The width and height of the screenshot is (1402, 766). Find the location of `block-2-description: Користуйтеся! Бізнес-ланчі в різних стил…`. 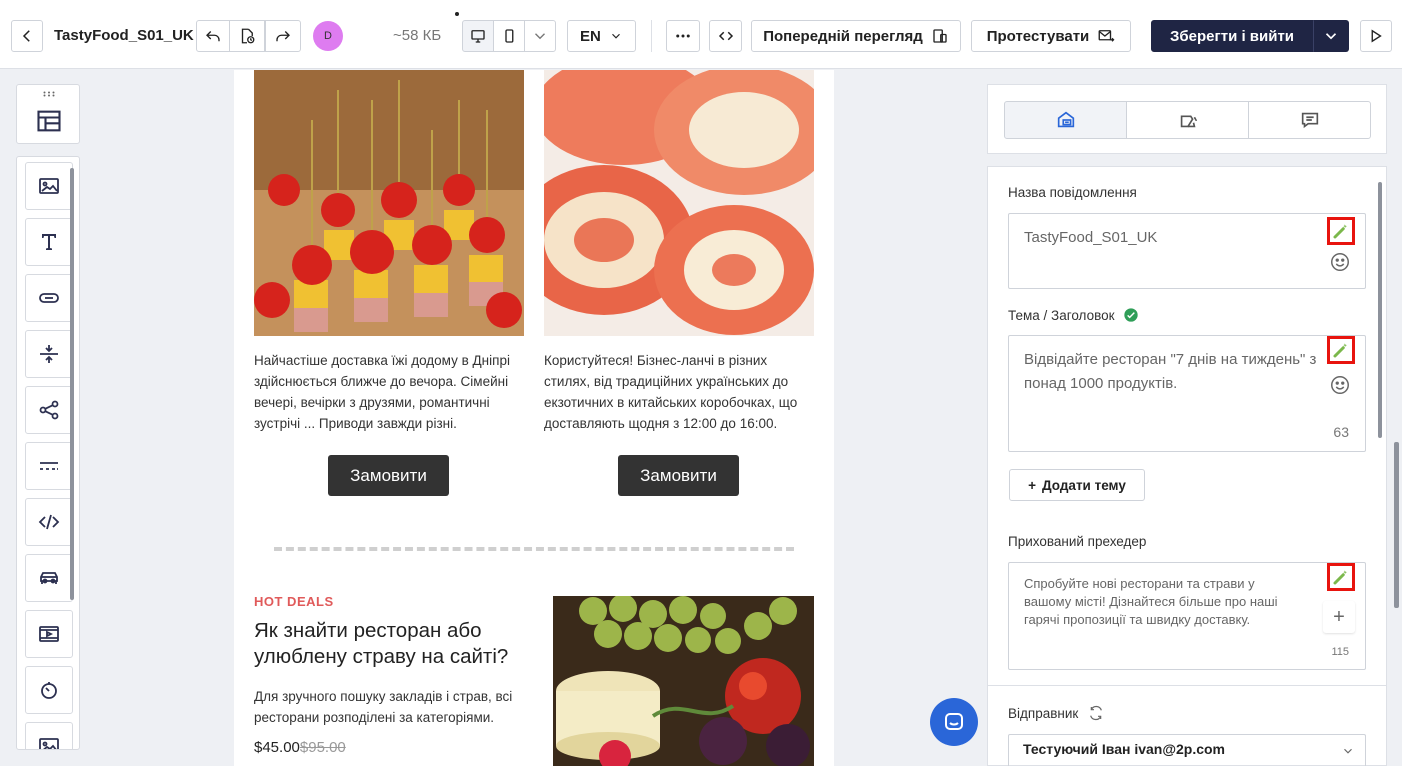

block-2-description: Користуйтеся! Бізнес-ланчі в різних стил… is located at coordinates (671, 392).